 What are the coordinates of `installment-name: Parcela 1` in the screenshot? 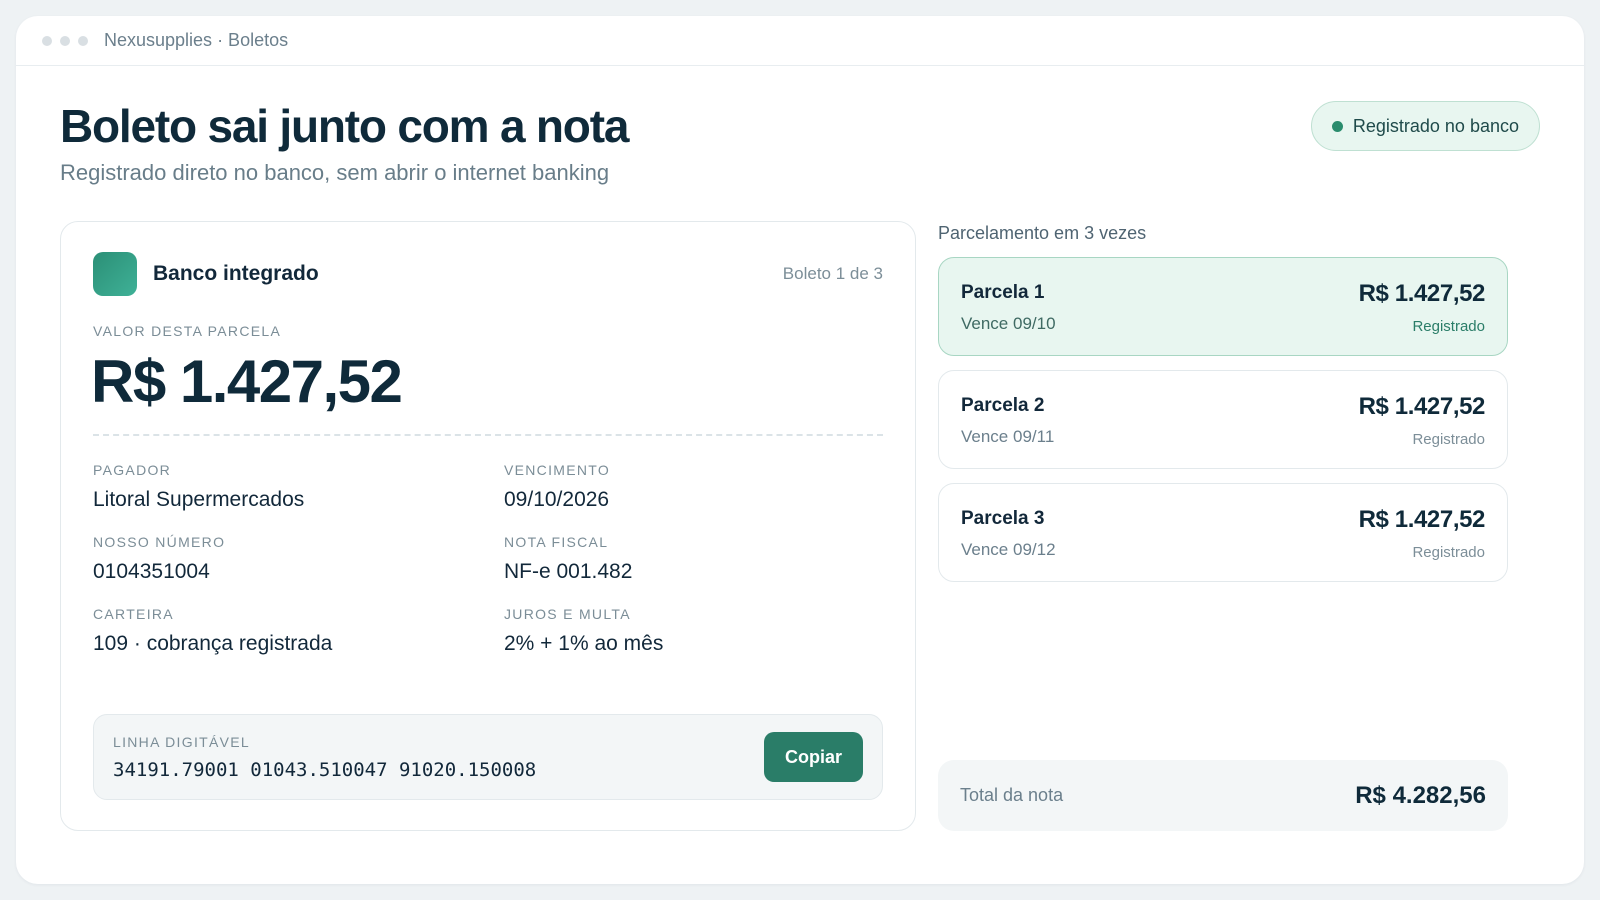 It's located at (1003, 292).